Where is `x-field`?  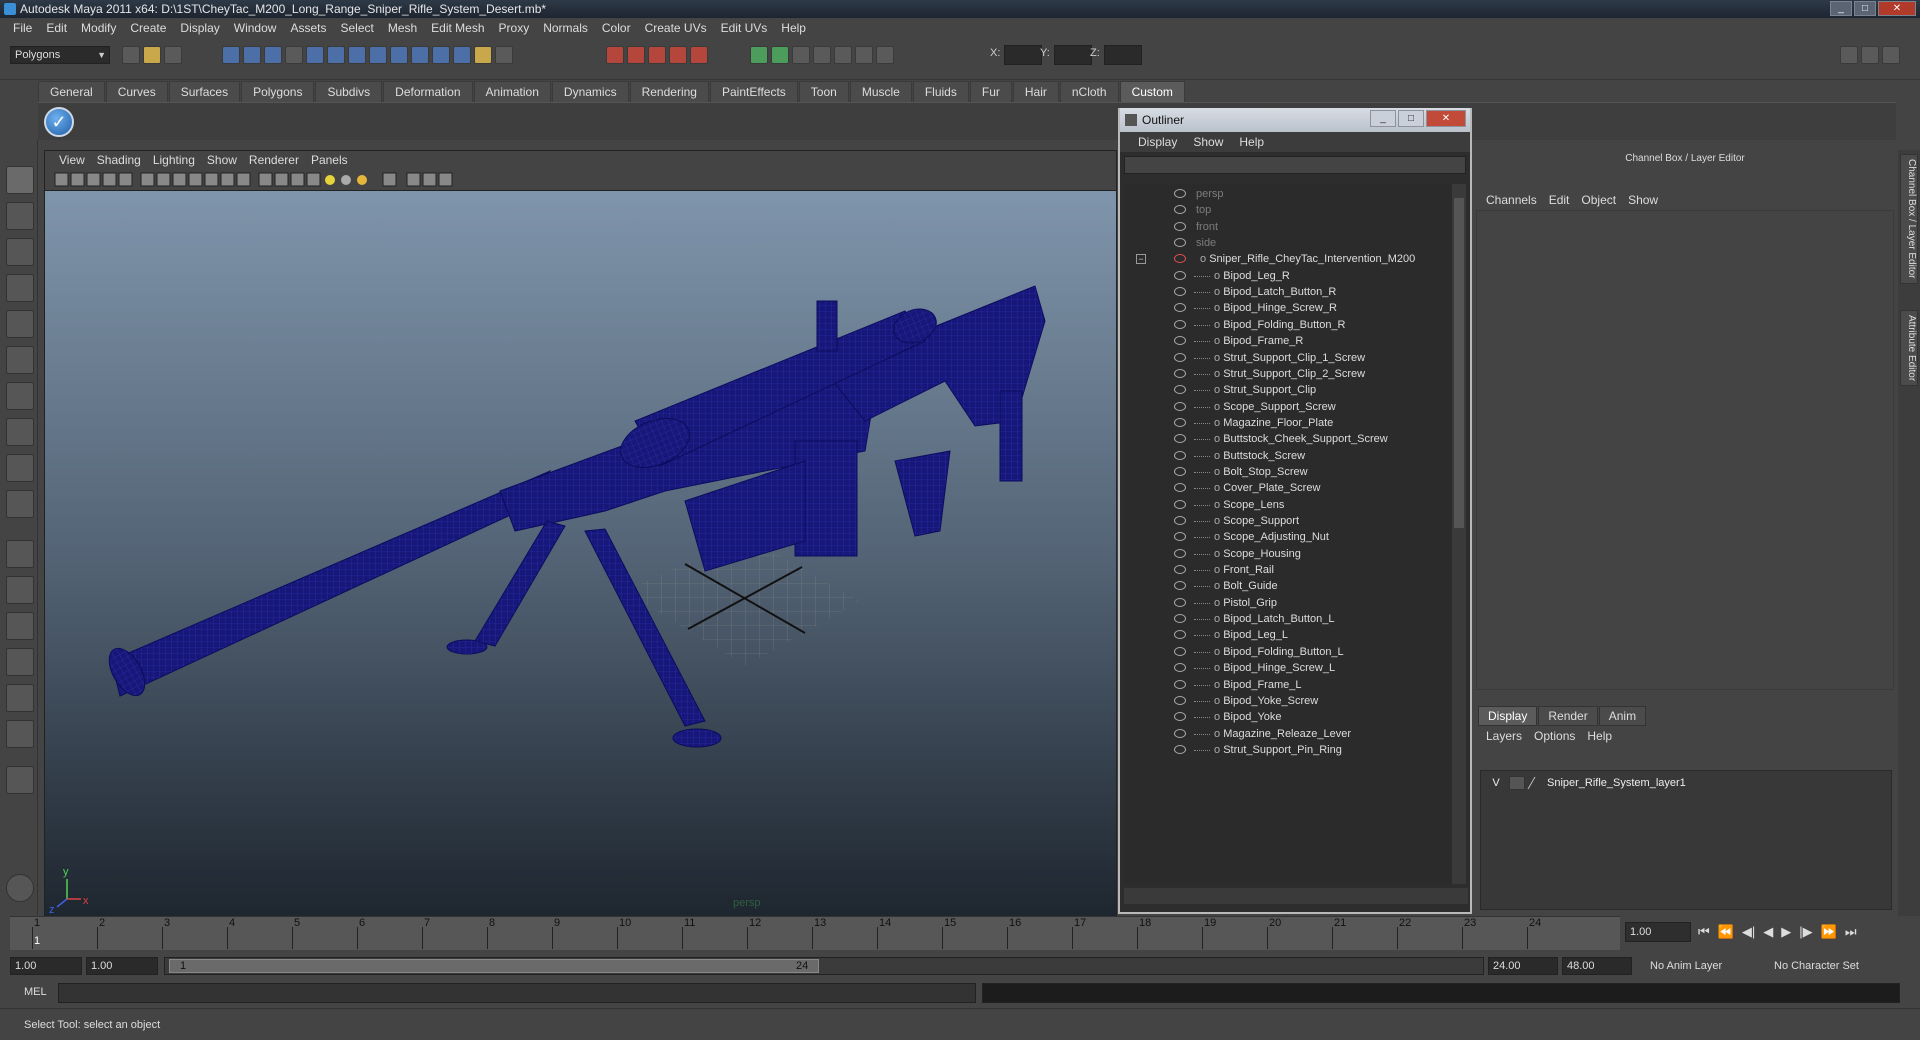 x-field is located at coordinates (1023, 55).